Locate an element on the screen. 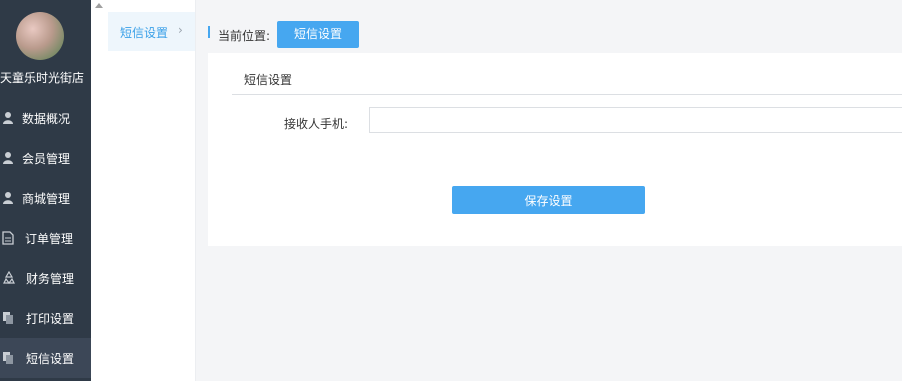 The width and height of the screenshot is (902, 381). shop-name: 天童乐时光街店 is located at coordinates (42, 78).